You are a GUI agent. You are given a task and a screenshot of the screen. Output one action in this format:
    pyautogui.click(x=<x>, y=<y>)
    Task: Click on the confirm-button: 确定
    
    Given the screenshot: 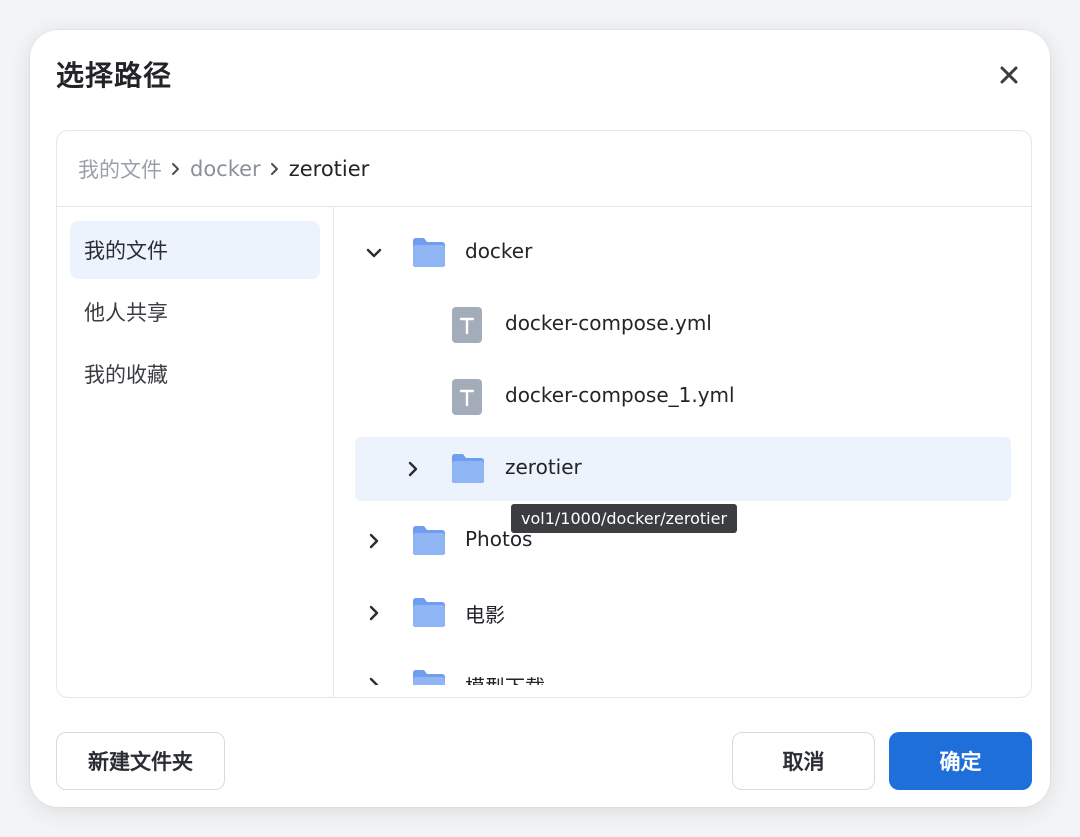 What is the action you would take?
    pyautogui.click(x=960, y=761)
    